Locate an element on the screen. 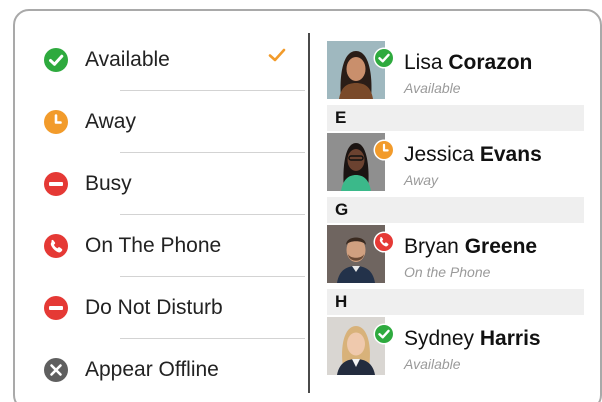  presence-away-icon is located at coordinates (384, 150).